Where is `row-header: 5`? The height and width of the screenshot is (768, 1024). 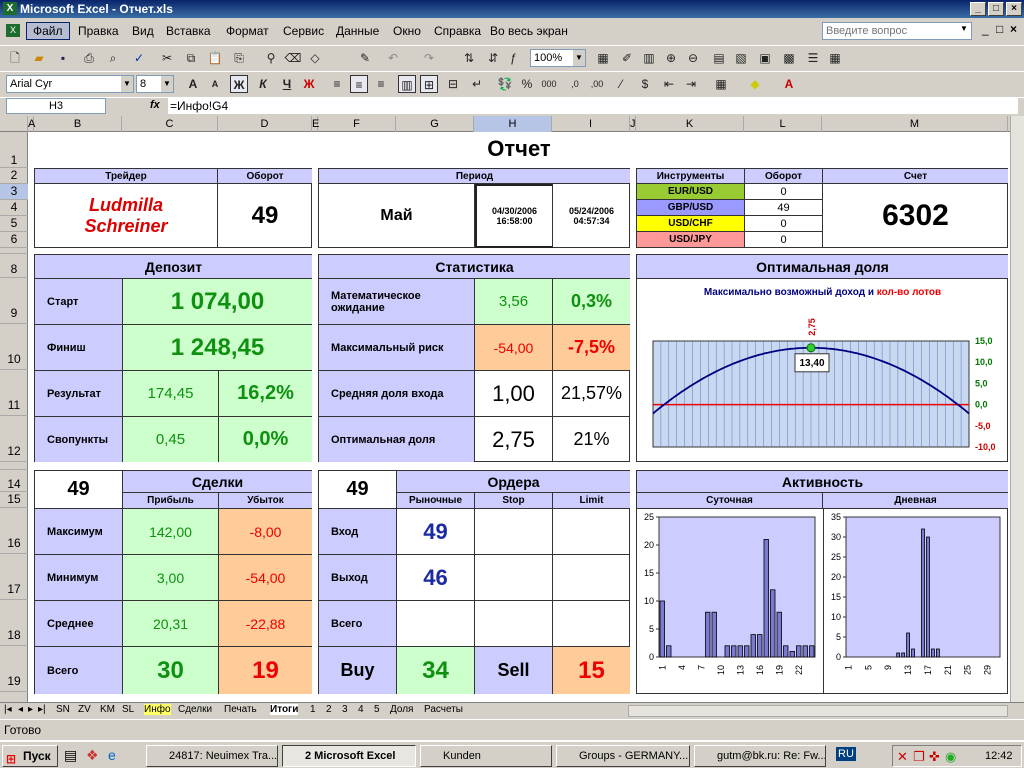 row-header: 5 is located at coordinates (14, 224).